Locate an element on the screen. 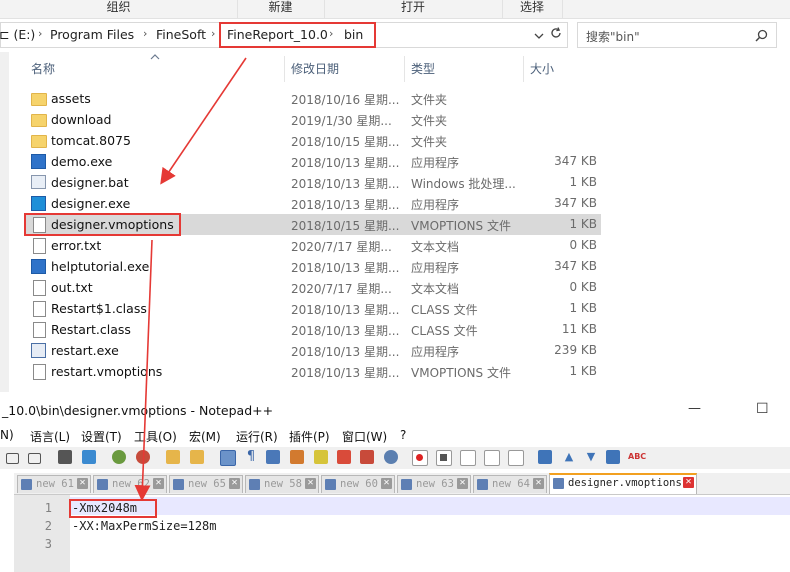 This screenshot has height=572, width=790. annotation-arrows is located at coordinates (190, 279).